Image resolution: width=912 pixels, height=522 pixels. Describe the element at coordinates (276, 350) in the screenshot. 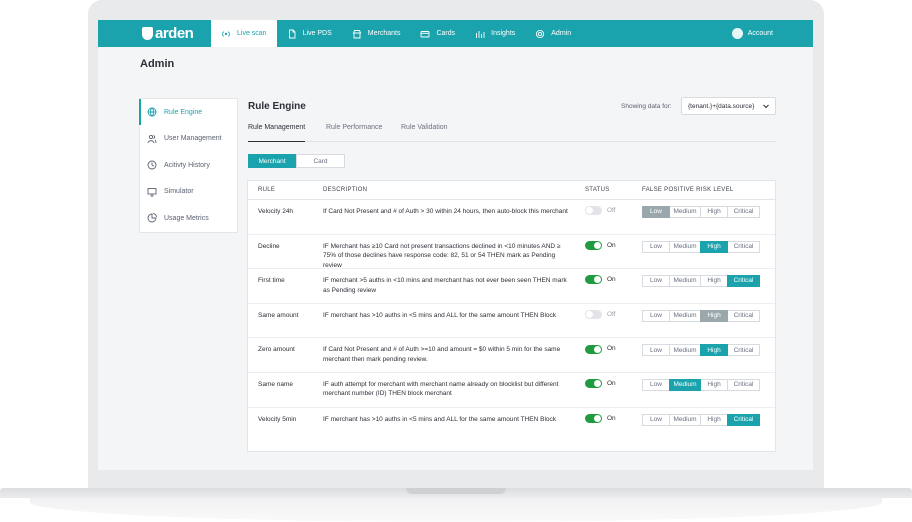

I see `rule-name: Zero amount` at that location.